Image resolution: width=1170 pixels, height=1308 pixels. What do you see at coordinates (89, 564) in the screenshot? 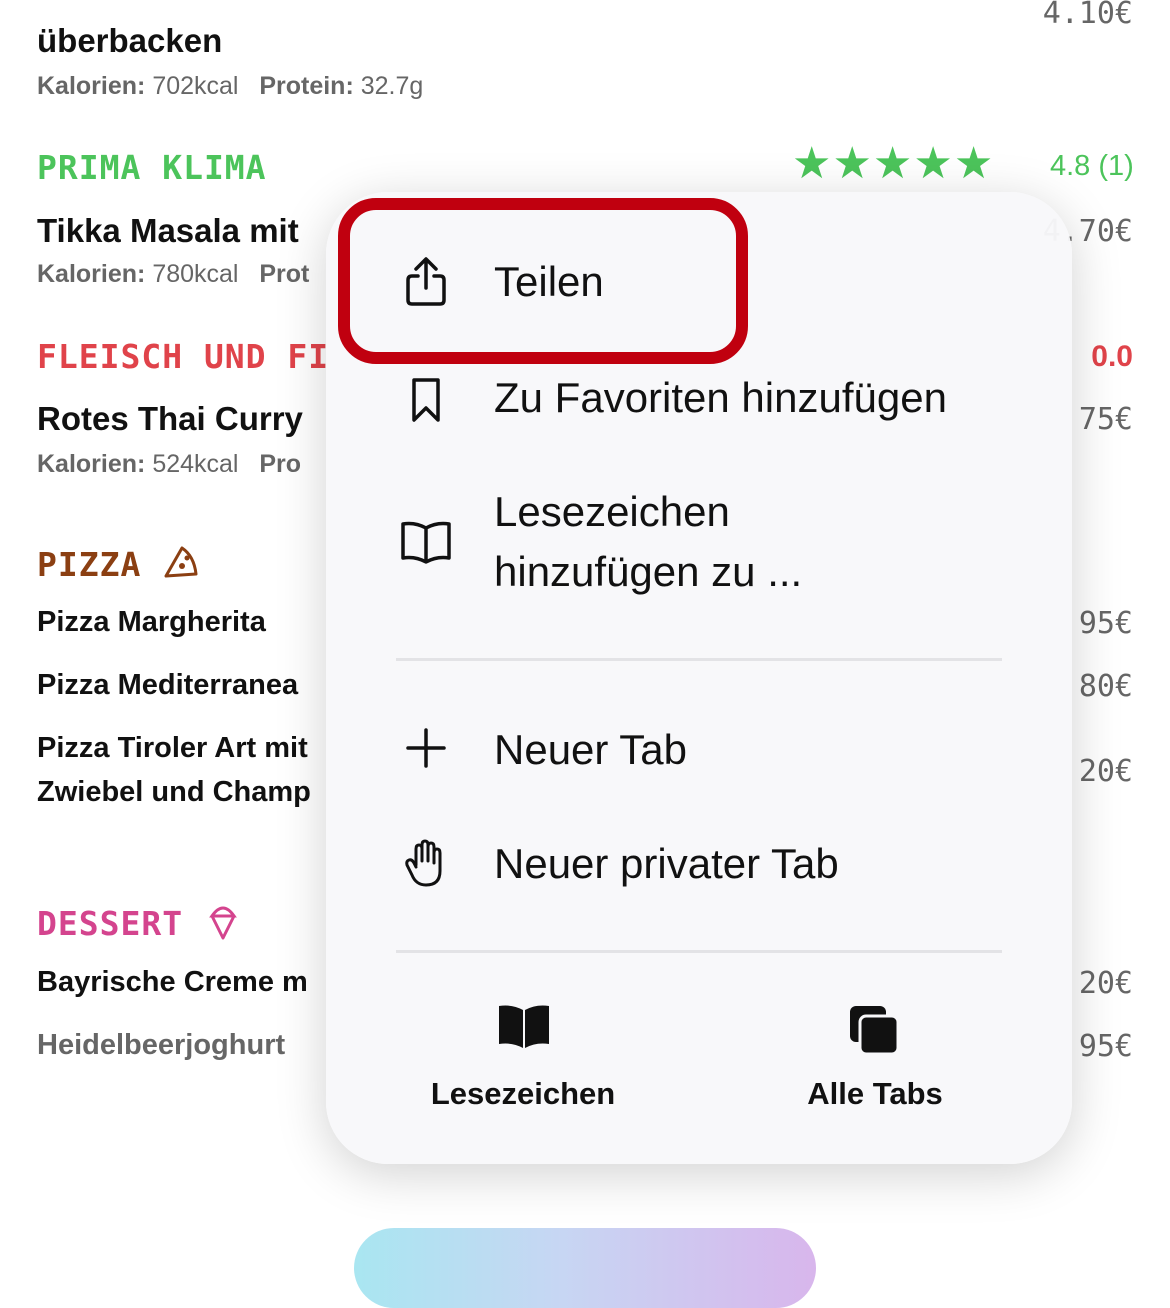
I see `category-pizza: PIZZA` at bounding box center [89, 564].